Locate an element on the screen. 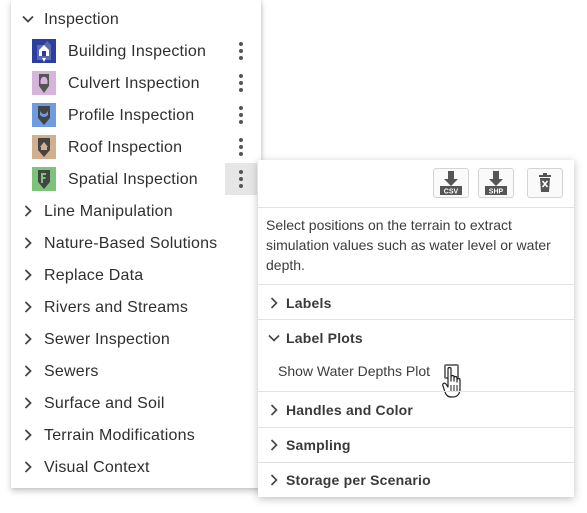  export-csv-button: CSV is located at coordinates (451, 183).